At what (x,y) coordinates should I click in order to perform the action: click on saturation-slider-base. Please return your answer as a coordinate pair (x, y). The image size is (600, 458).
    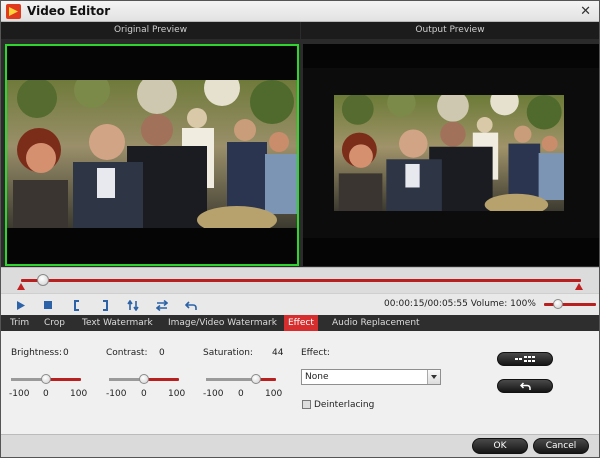
    Looking at the image, I should click on (231, 379).